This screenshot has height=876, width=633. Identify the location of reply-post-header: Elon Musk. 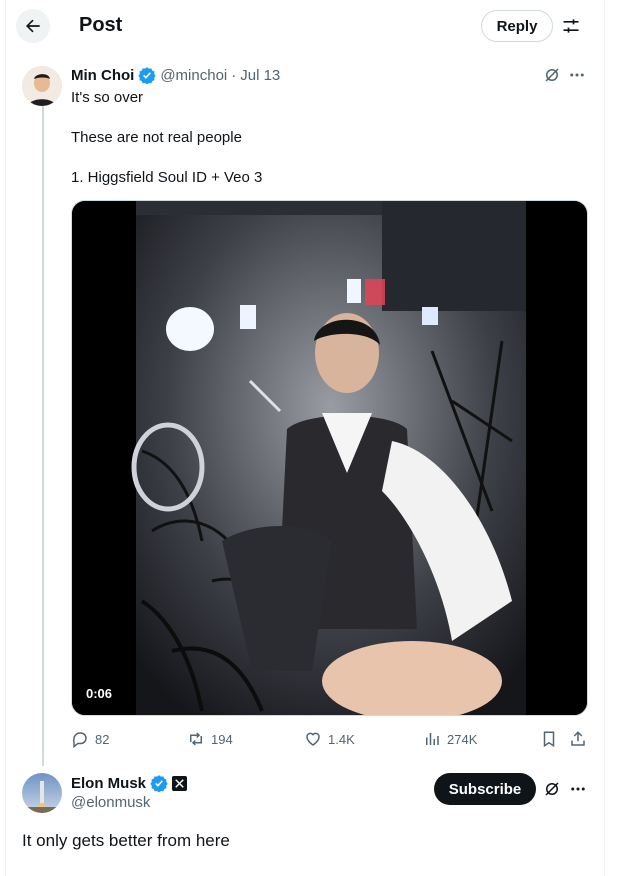
(129, 783).